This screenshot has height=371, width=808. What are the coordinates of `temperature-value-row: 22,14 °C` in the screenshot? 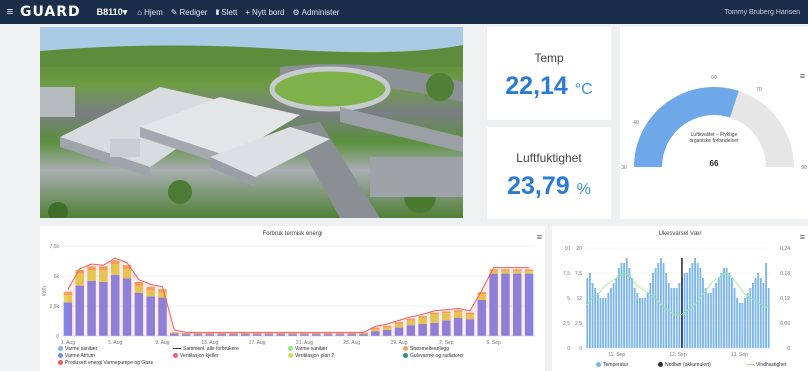 It's located at (549, 86).